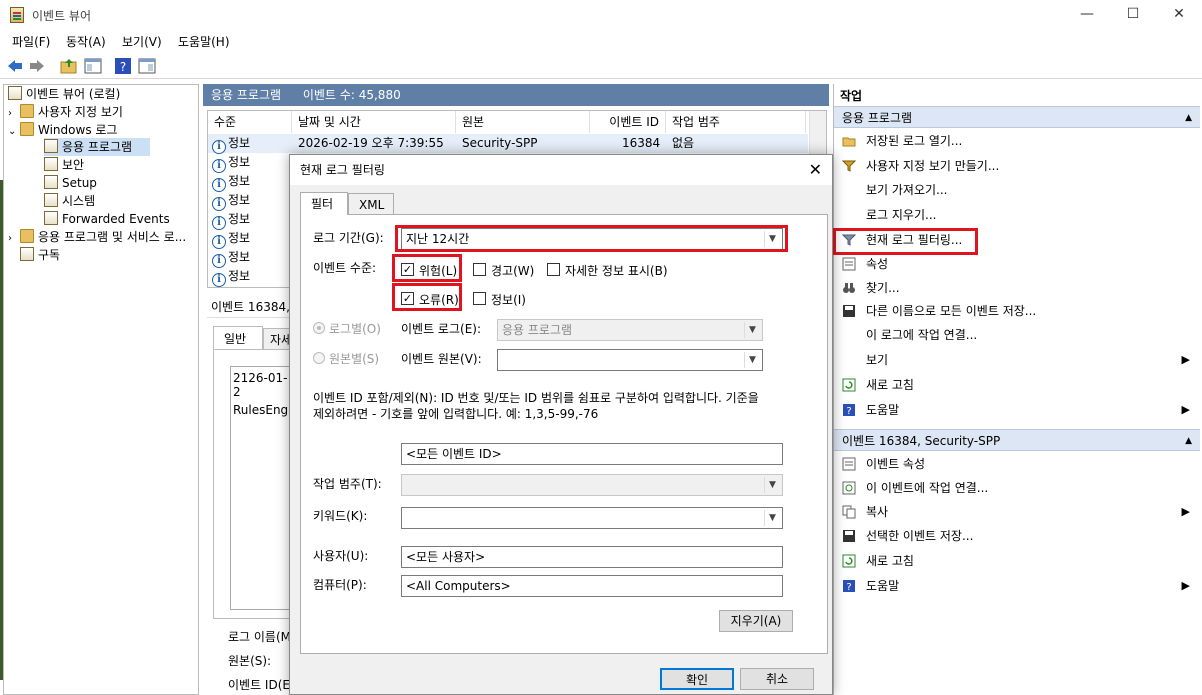  I want to click on minimize-button: —, so click(1087, 15).